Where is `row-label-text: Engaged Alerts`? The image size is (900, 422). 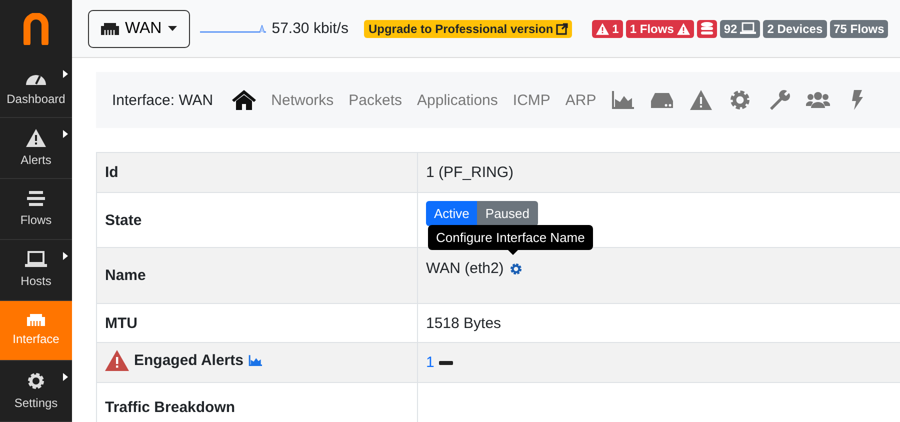 row-label-text: Engaged Alerts is located at coordinates (189, 360).